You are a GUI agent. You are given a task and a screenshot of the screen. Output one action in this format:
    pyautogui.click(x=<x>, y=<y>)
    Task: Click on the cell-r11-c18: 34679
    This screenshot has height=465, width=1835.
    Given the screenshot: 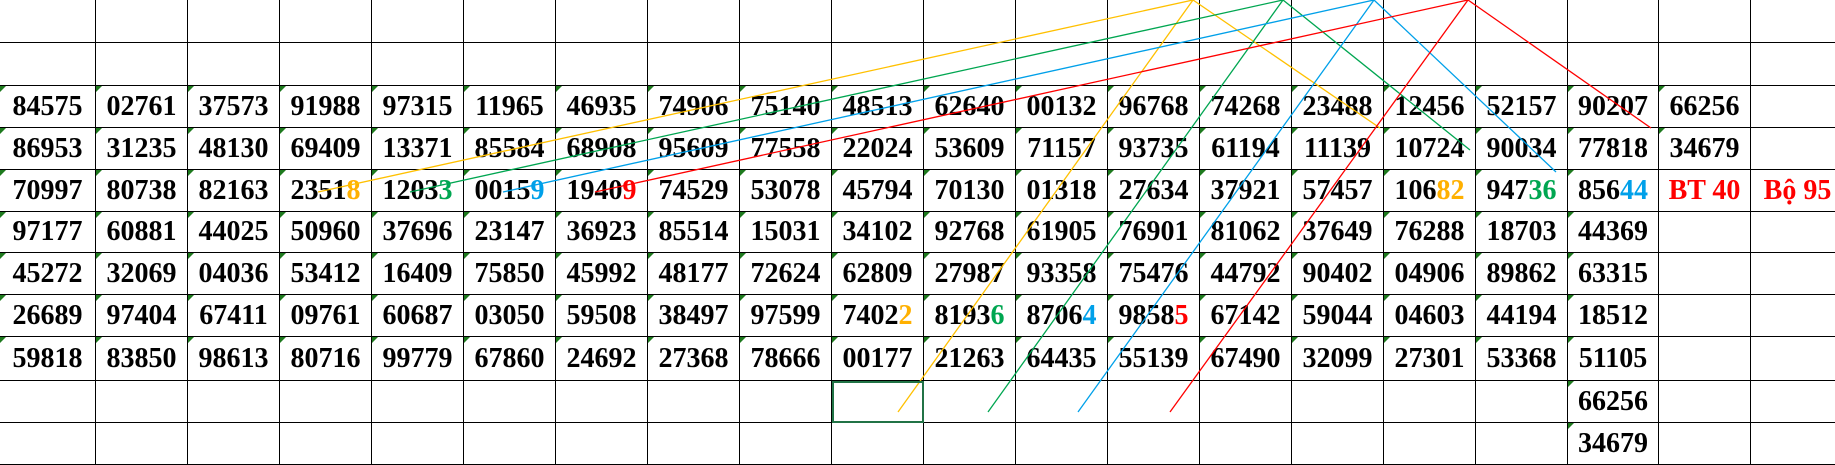 What is the action you would take?
    pyautogui.click(x=1613, y=444)
    